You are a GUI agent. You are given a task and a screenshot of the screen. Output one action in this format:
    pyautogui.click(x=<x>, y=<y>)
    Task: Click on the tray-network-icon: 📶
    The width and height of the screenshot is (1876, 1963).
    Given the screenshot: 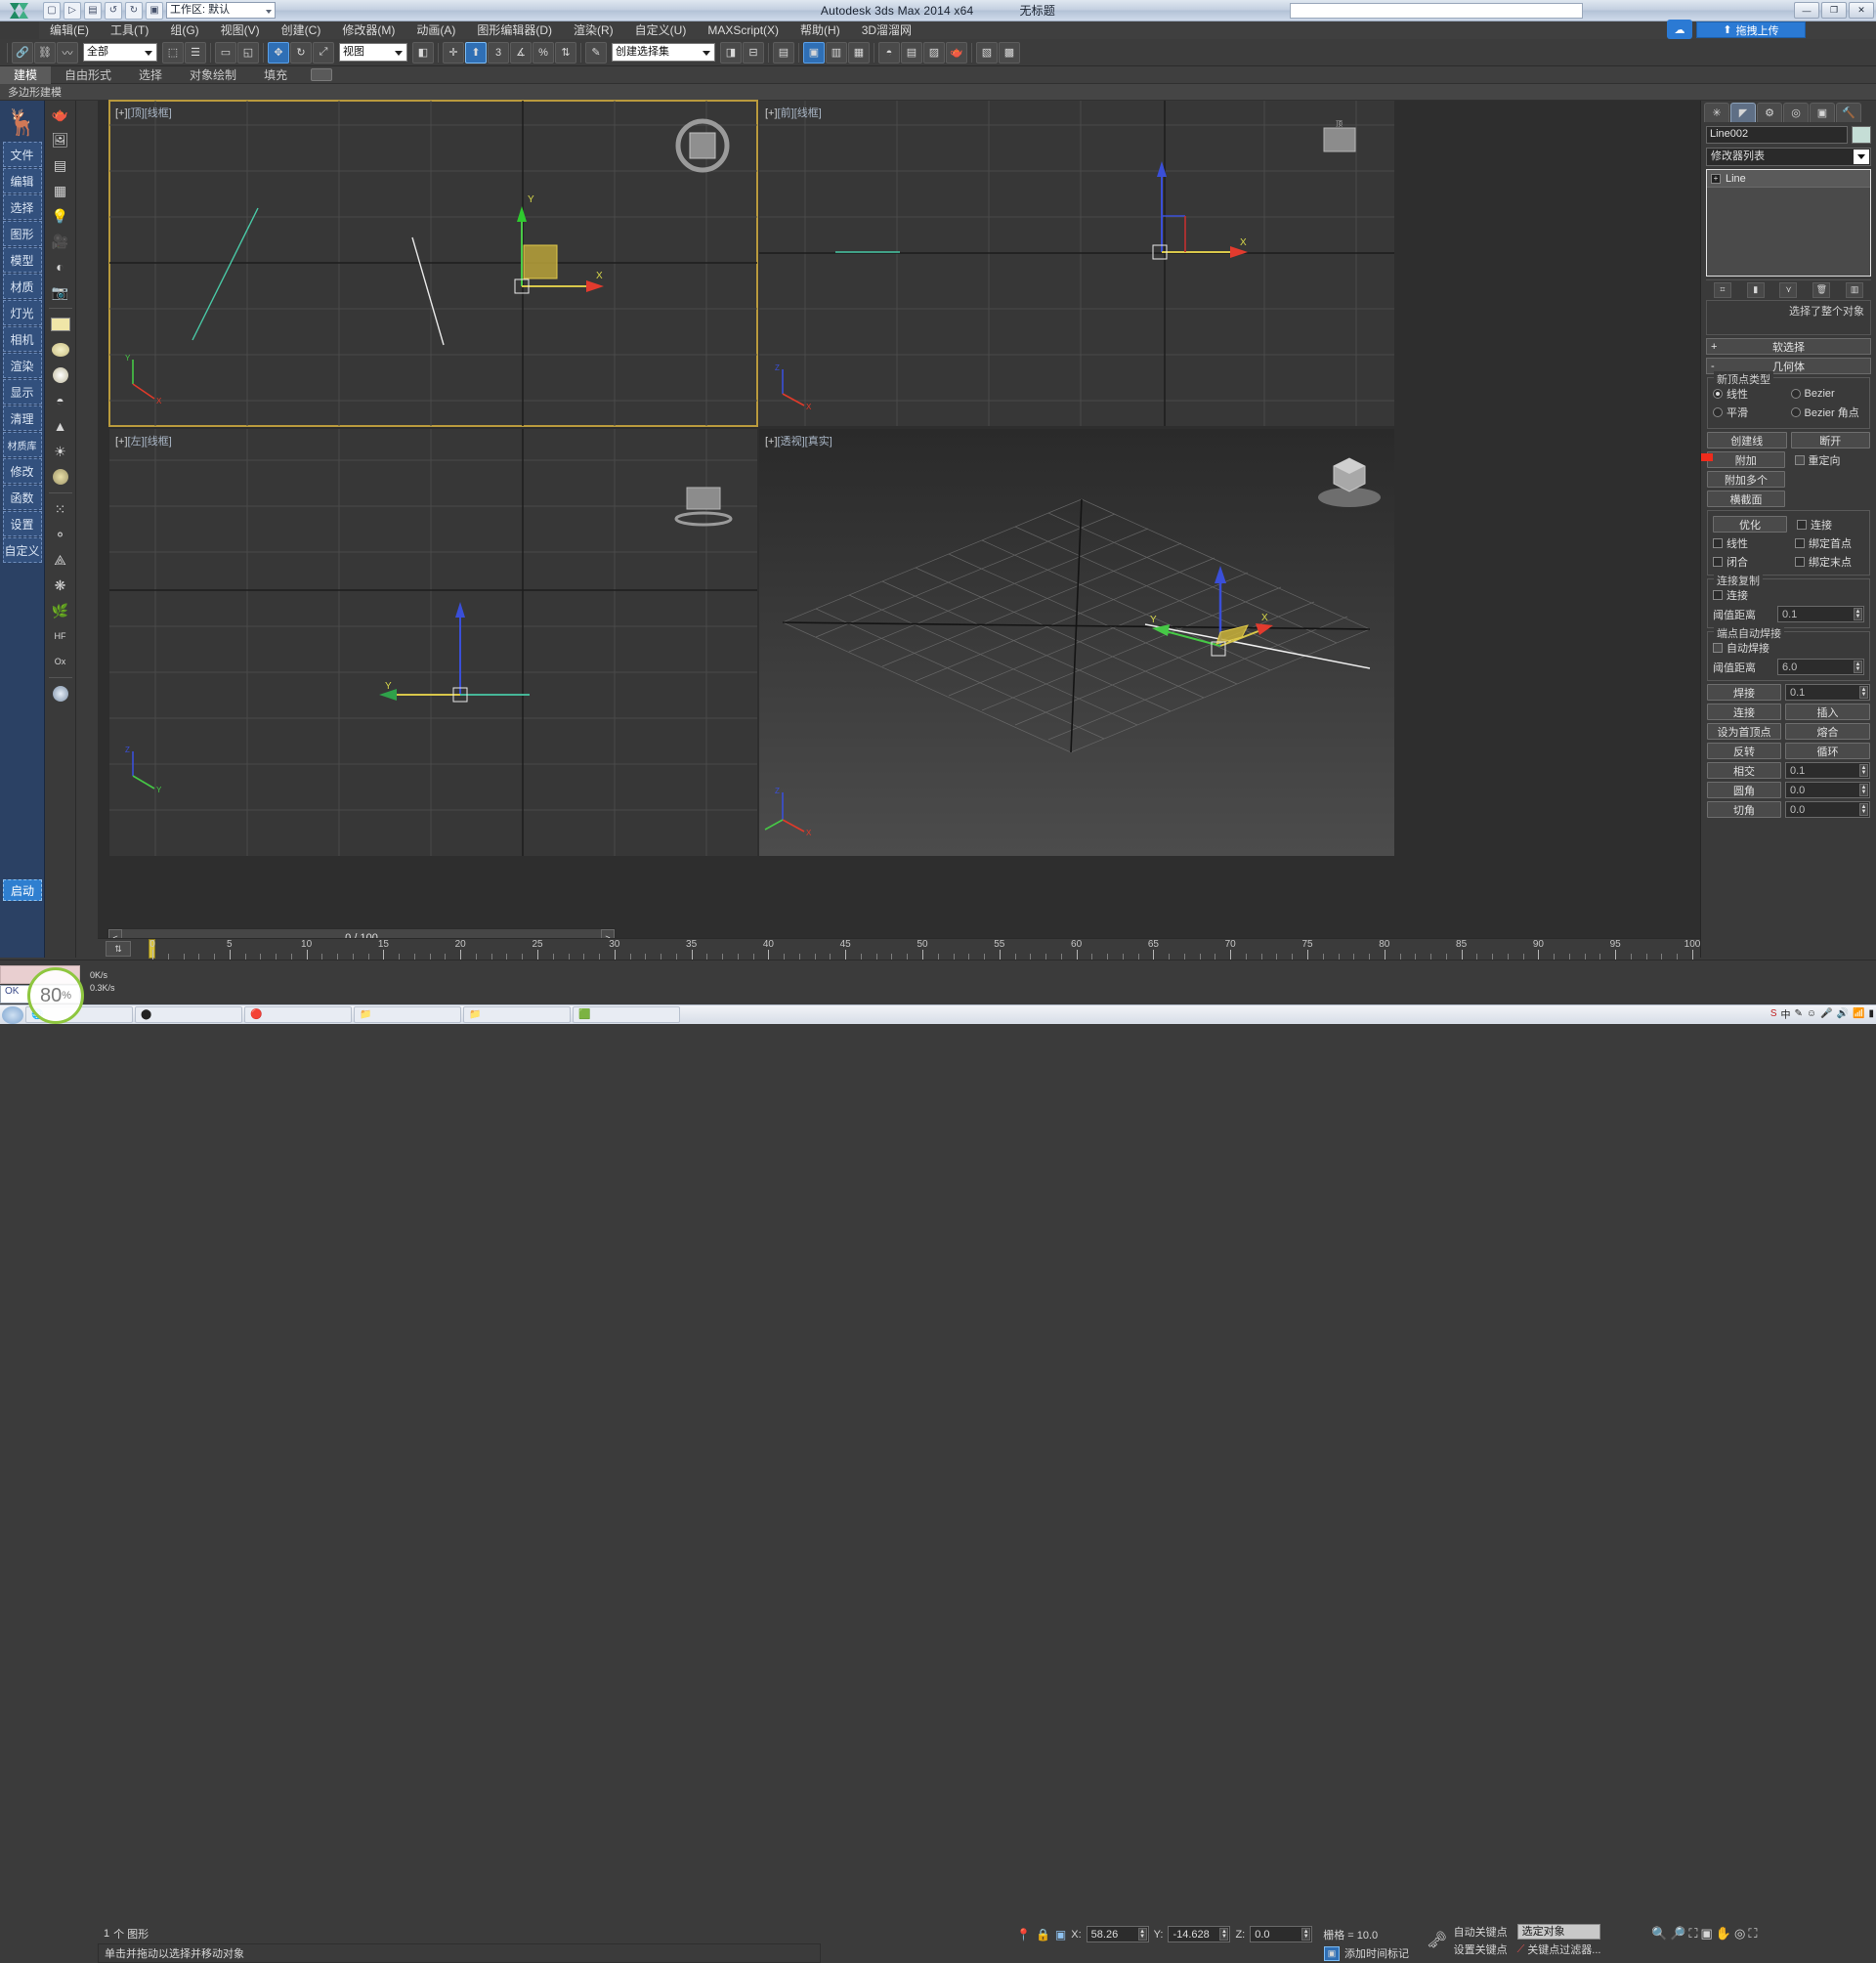 What is the action you would take?
    pyautogui.click(x=1858, y=1013)
    